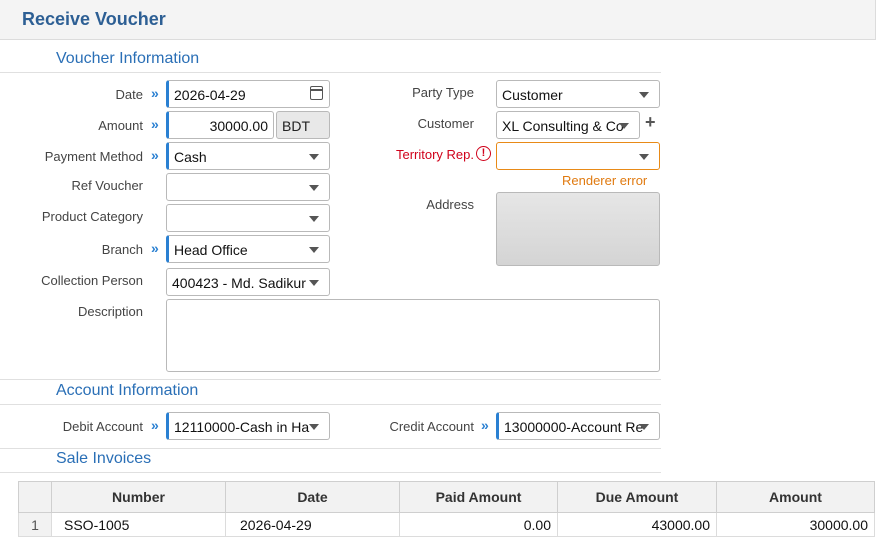  What do you see at coordinates (637, 497) in the screenshot?
I see `column-header-due-amount: Due Amount` at bounding box center [637, 497].